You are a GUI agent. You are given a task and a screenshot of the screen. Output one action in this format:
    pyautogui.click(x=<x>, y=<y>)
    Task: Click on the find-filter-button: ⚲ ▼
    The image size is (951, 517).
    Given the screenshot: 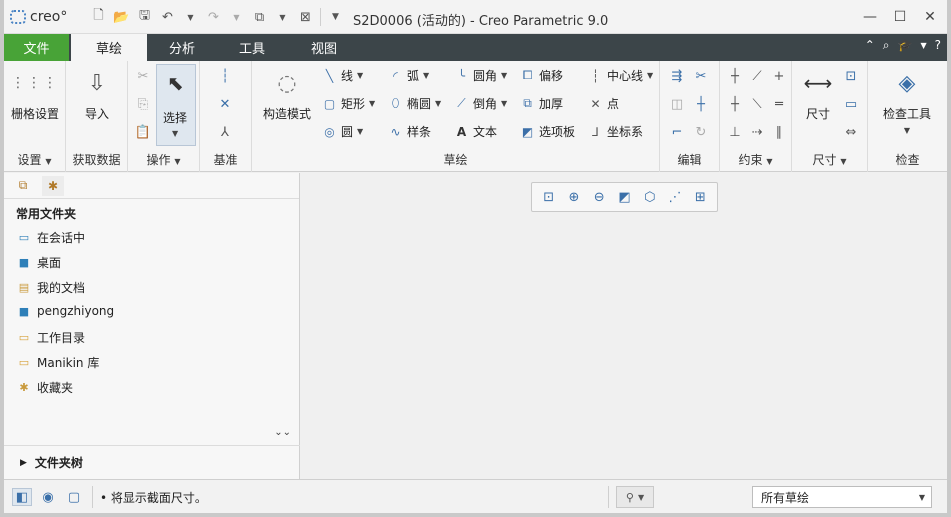 What is the action you would take?
    pyautogui.click(x=635, y=497)
    